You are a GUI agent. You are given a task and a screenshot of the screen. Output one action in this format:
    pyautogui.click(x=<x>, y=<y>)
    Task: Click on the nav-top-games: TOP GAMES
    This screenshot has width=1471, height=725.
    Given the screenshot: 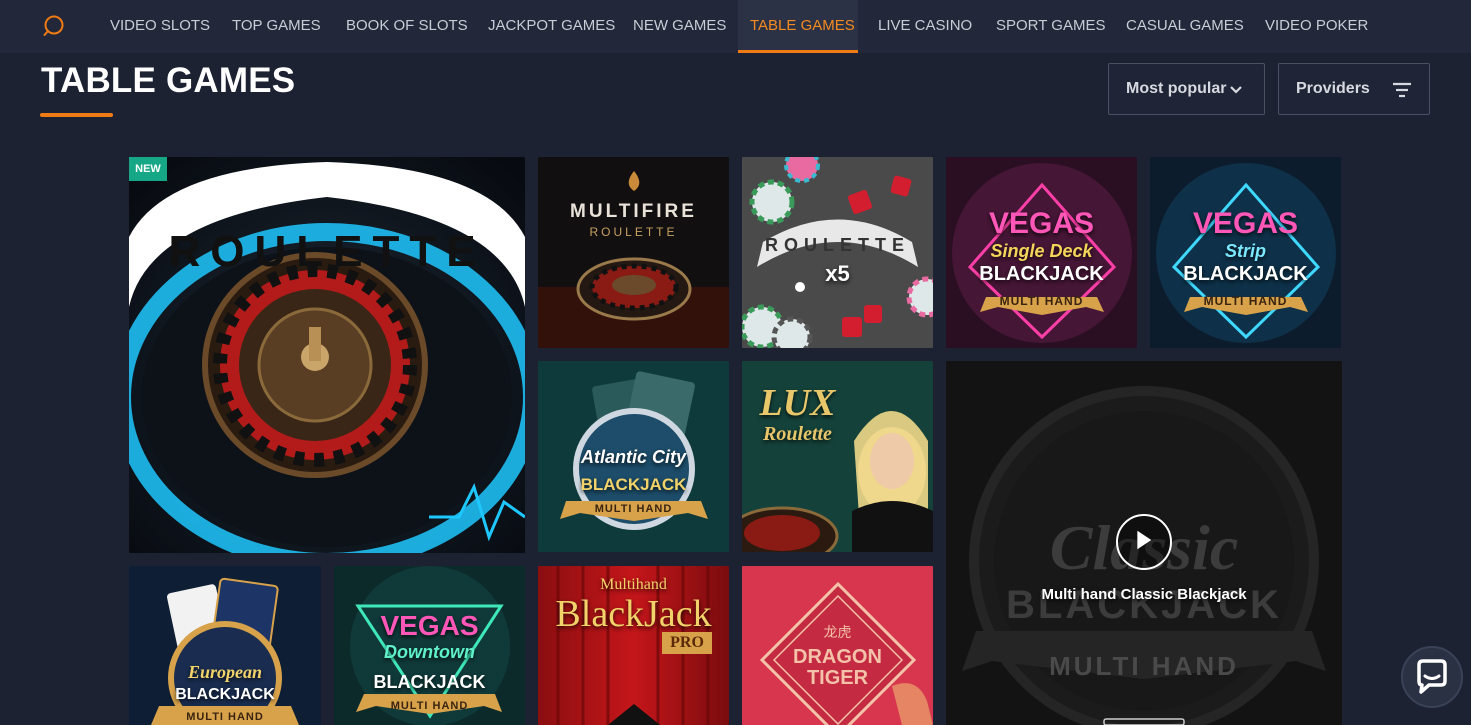 What is the action you would take?
    pyautogui.click(x=276, y=26)
    